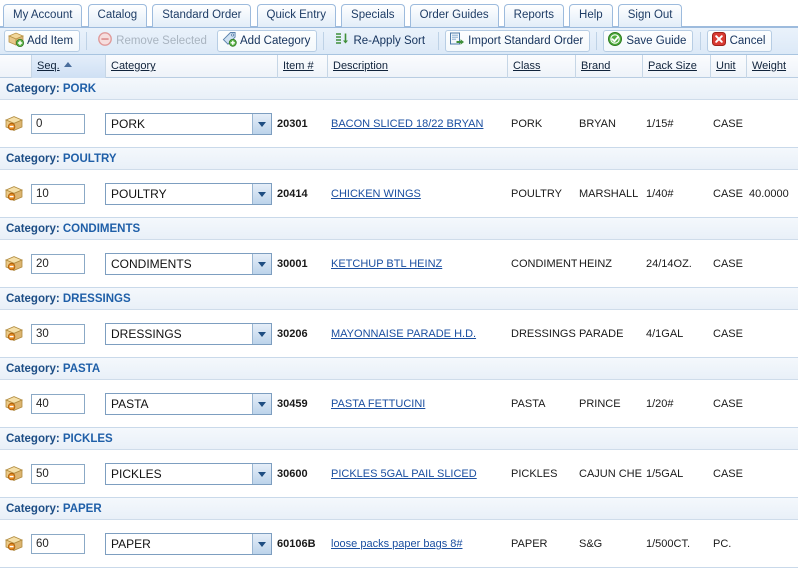 The image size is (798, 575). Describe the element at coordinates (403, 334) in the screenshot. I see `description-link: MAYONNAISE PARADE H.D.` at that location.